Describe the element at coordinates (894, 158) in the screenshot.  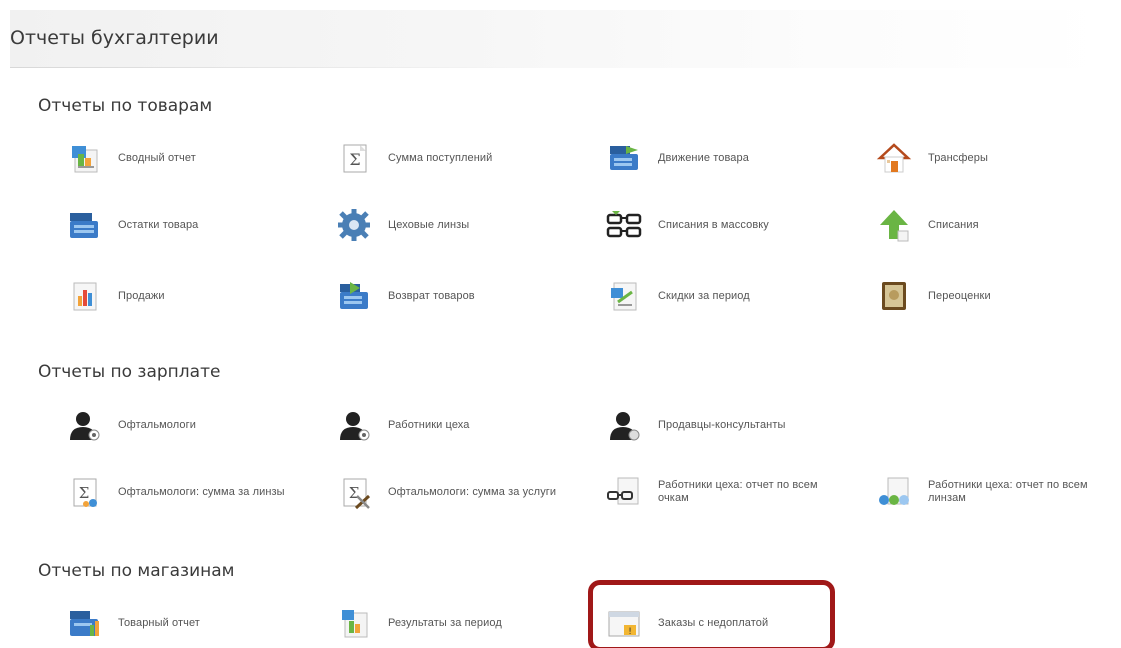
I see `house-icon` at that location.